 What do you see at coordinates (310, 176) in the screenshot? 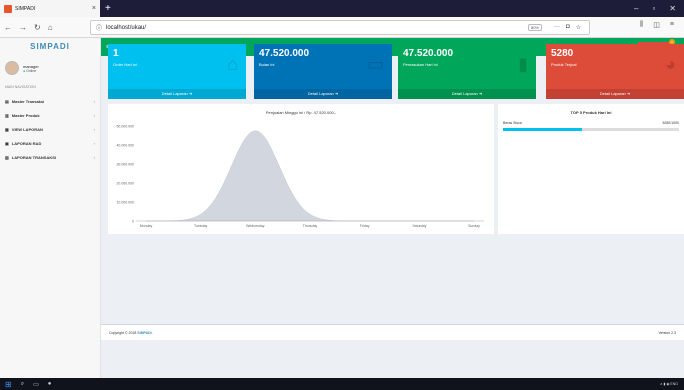
I see `sales-area` at bounding box center [310, 176].